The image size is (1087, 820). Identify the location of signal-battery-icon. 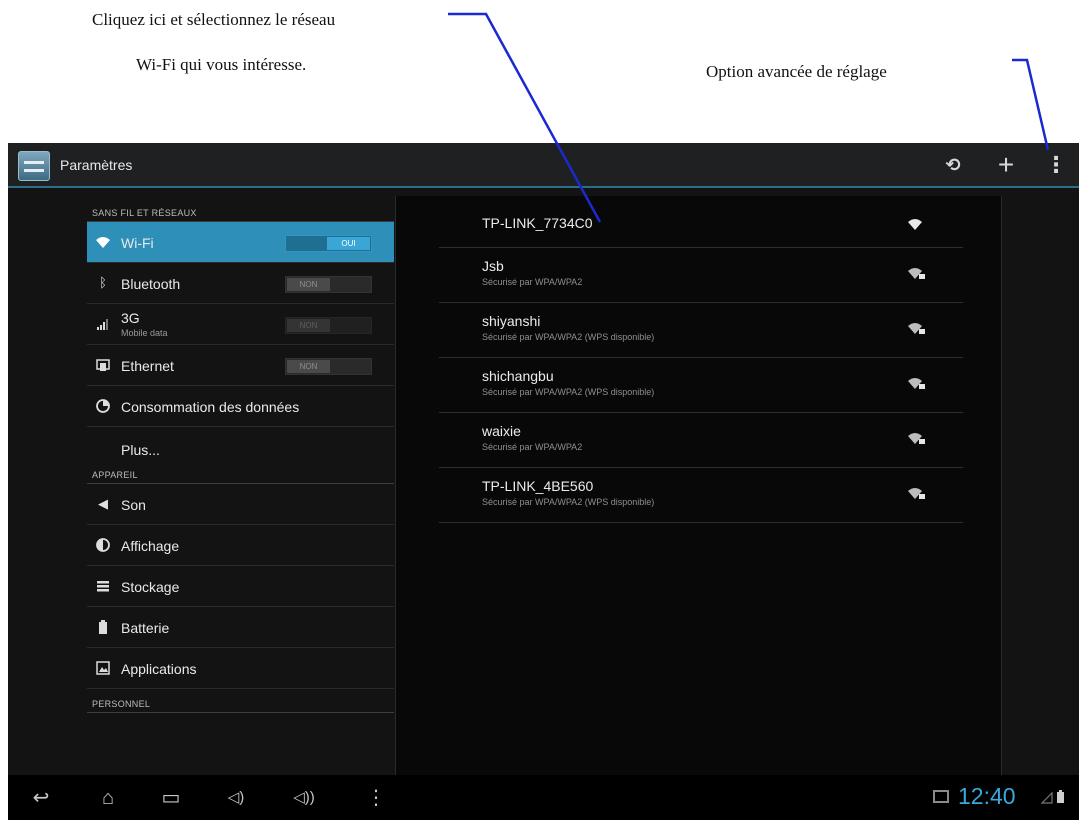
(1054, 797).